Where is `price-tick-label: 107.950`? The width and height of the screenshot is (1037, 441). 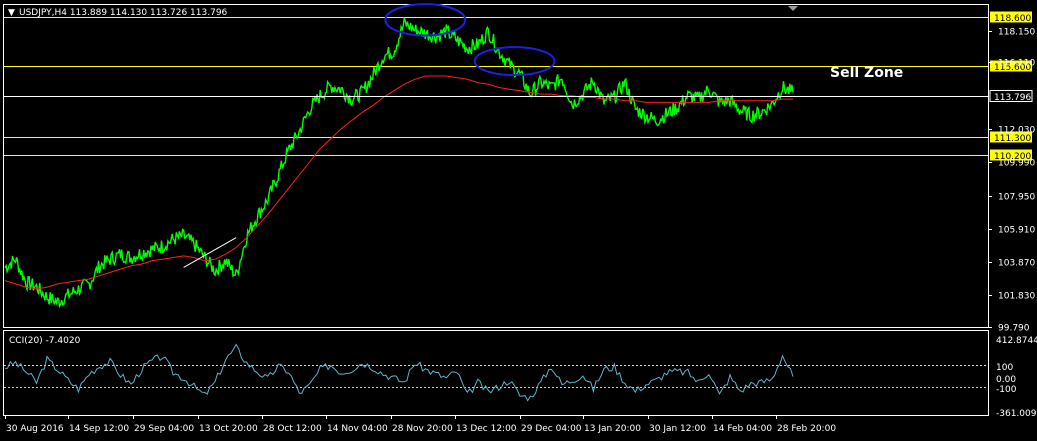 price-tick-label: 107.950 is located at coordinates (1016, 198).